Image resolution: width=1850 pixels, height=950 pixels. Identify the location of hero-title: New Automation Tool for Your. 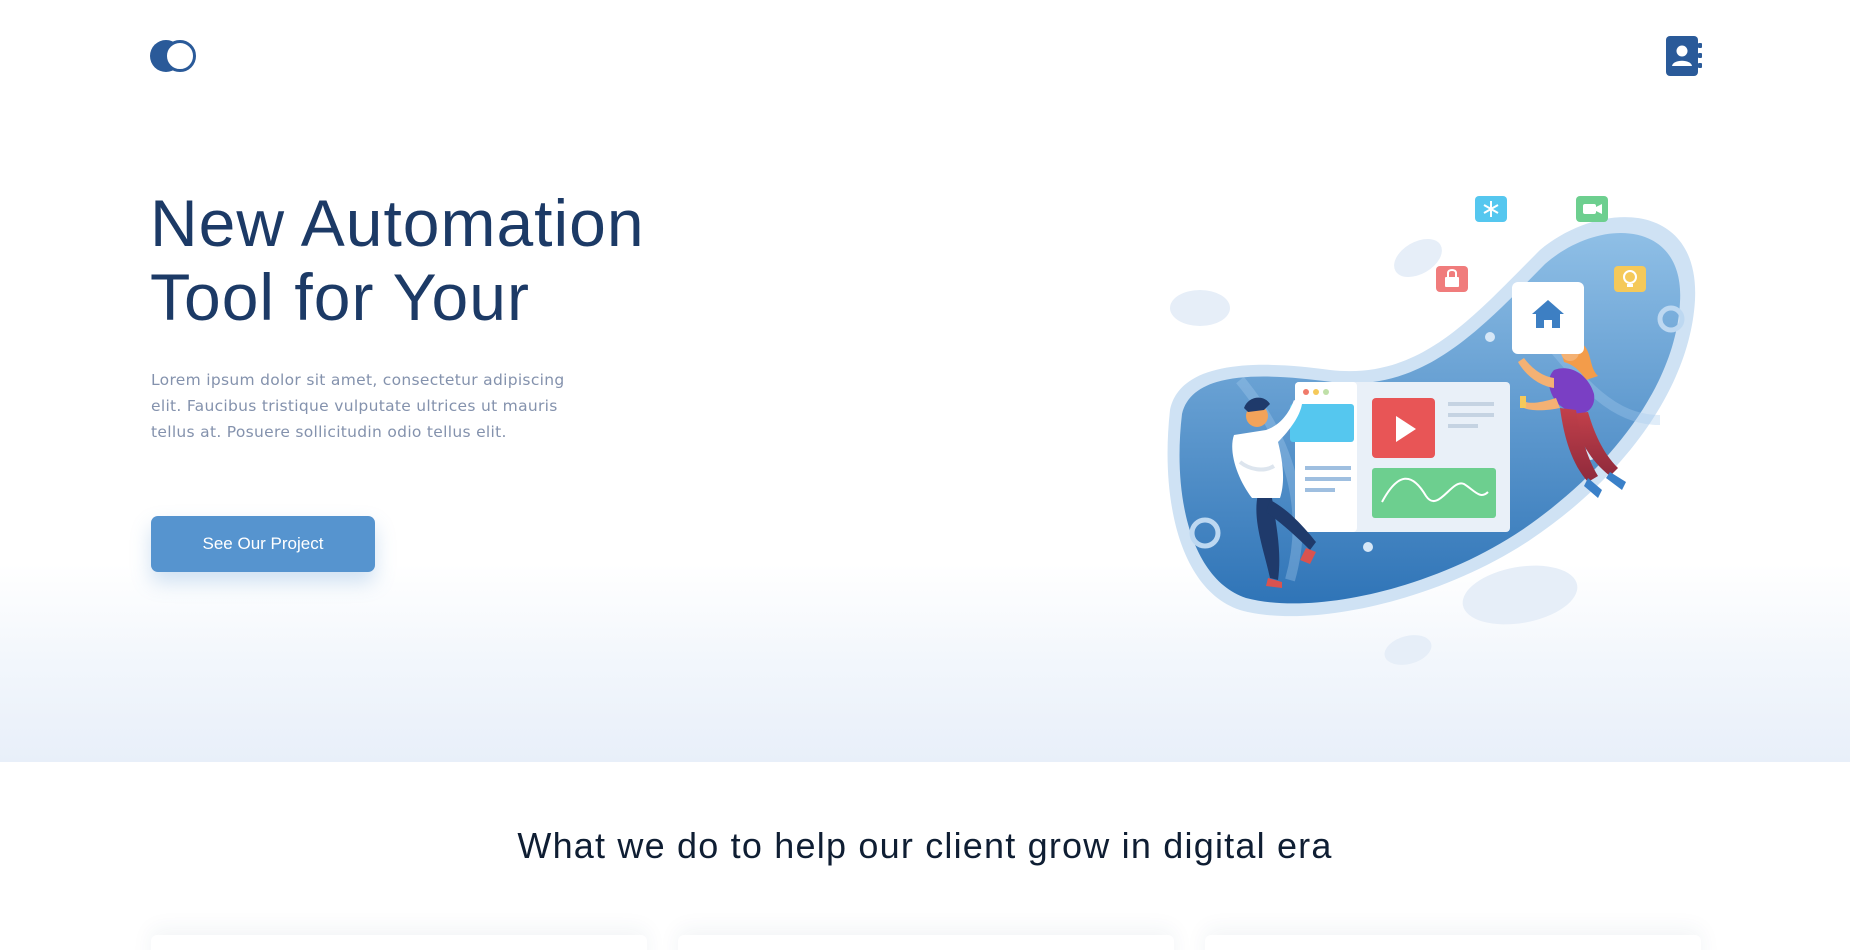
(530, 260).